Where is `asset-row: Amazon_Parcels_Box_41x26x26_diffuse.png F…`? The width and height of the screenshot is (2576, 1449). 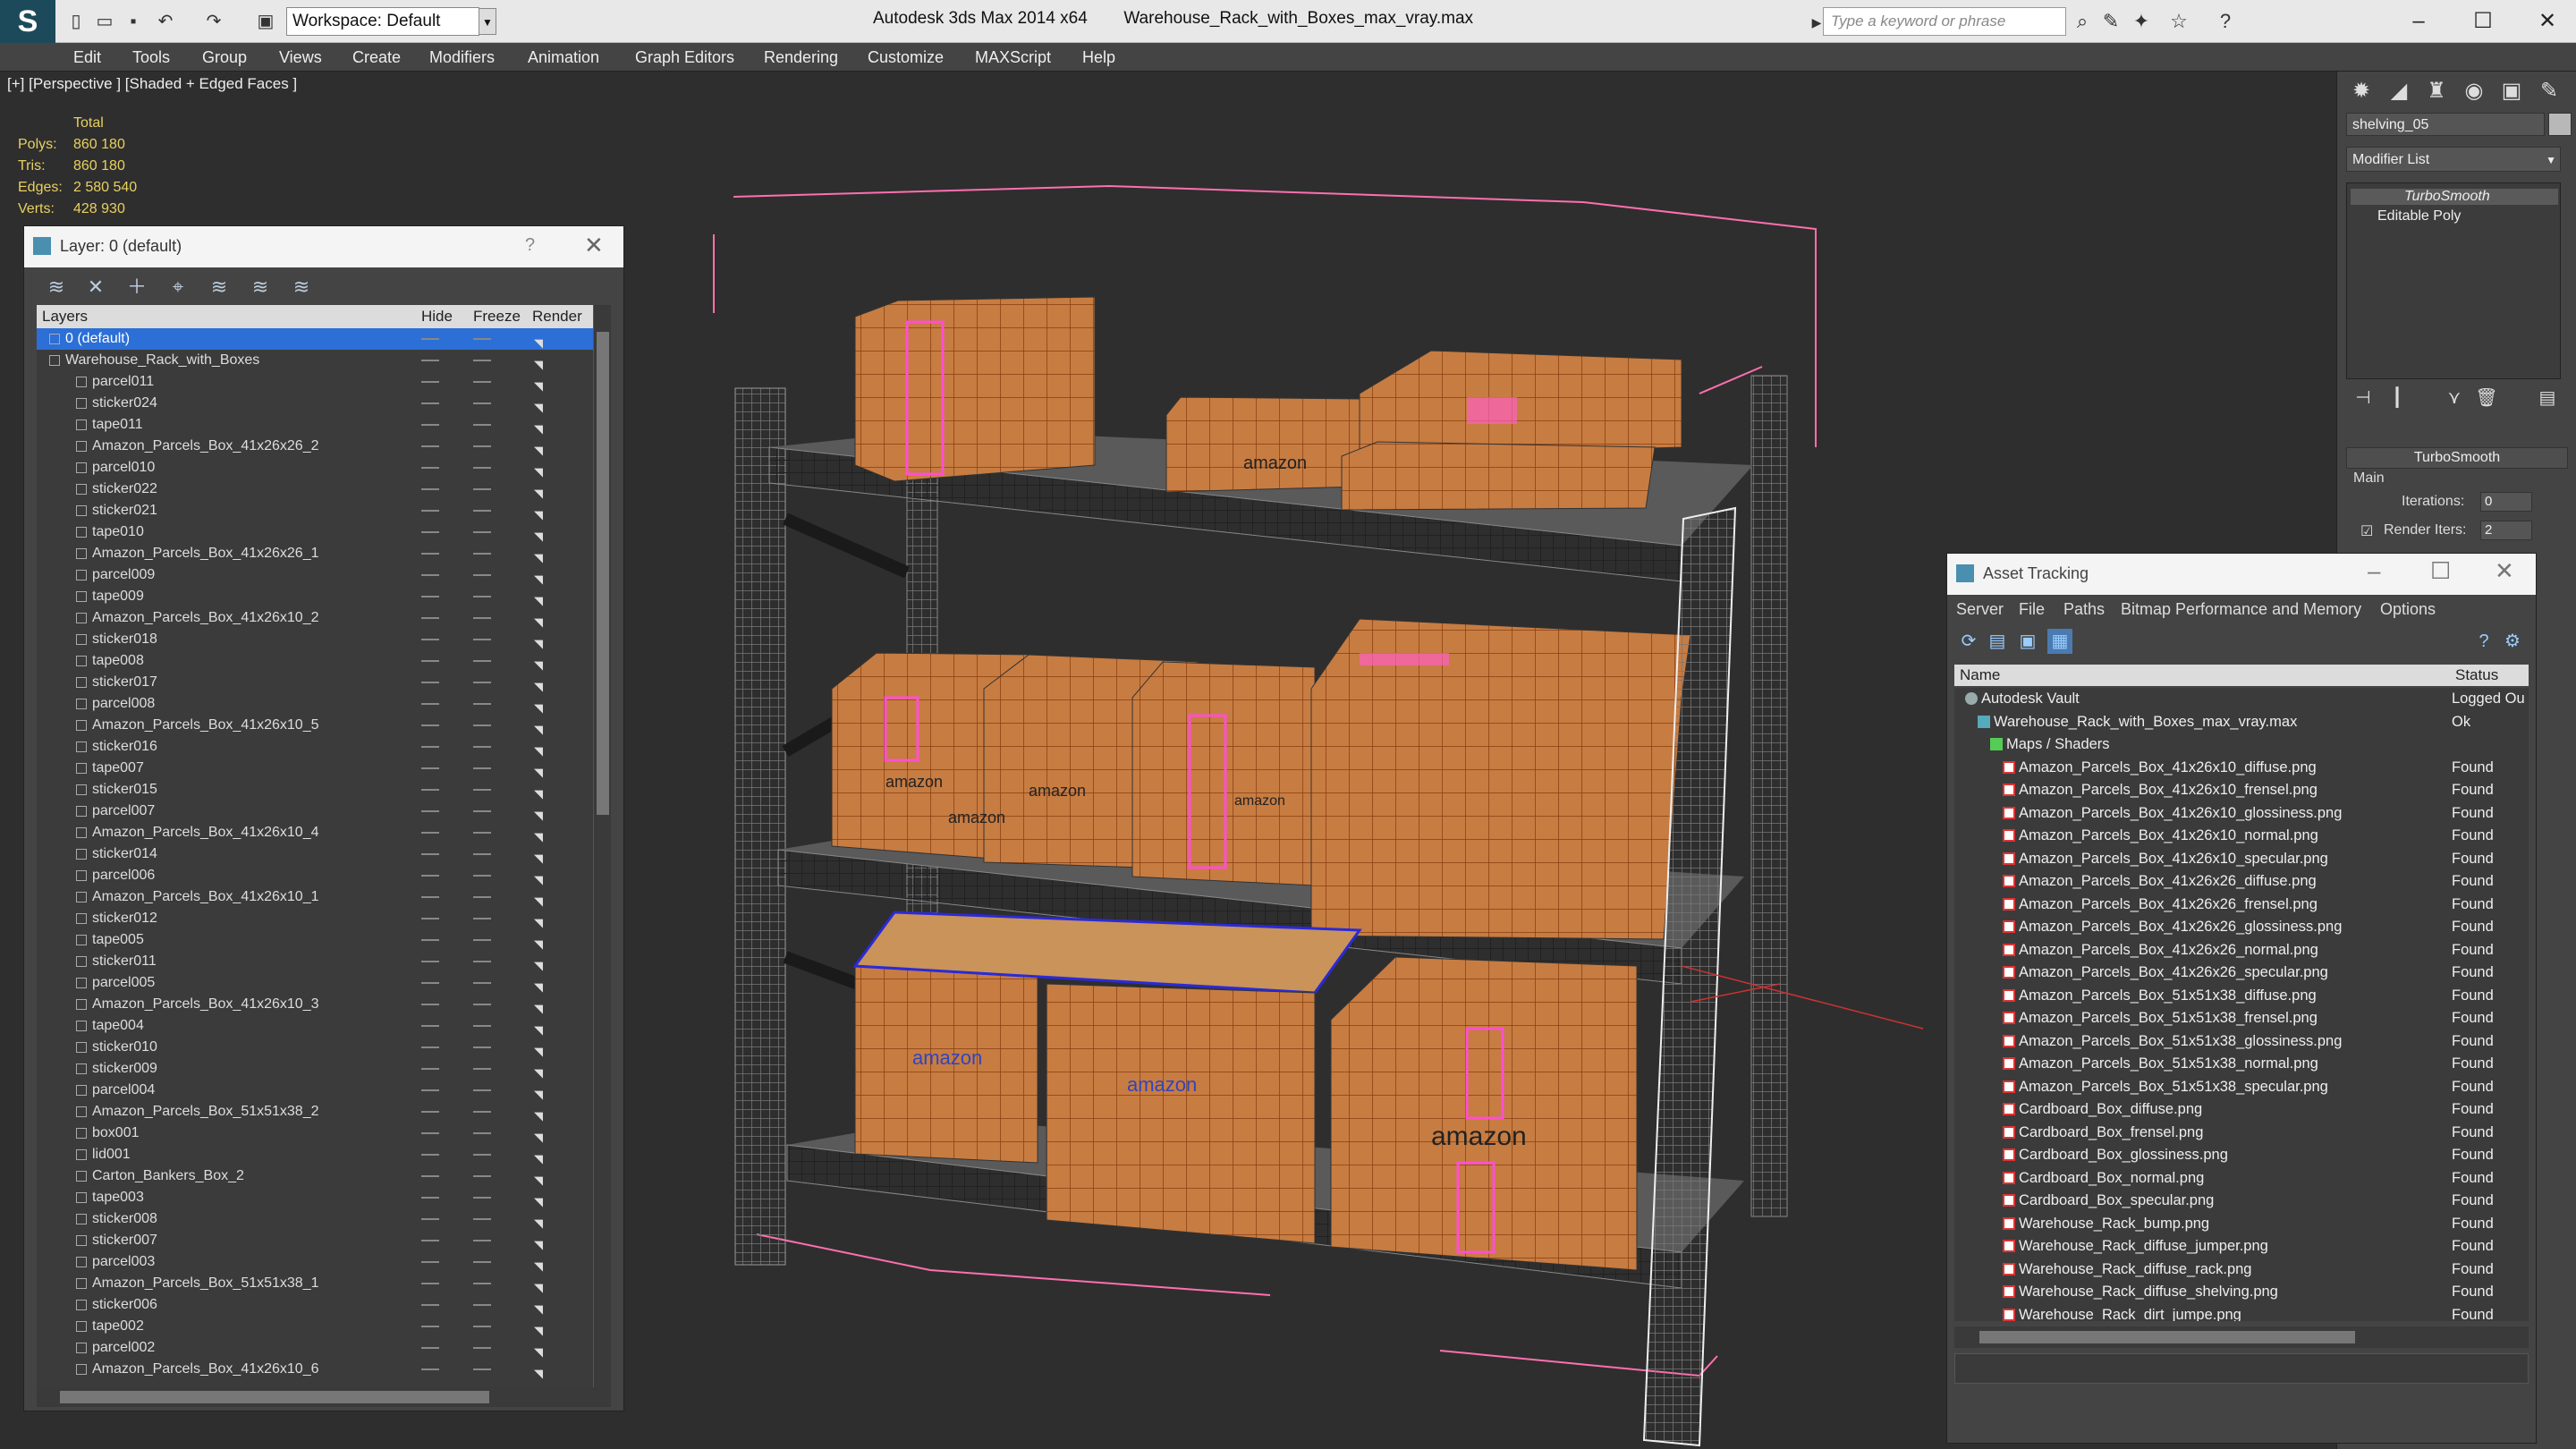 asset-row: Amazon_Parcels_Box_41x26x26_diffuse.png F… is located at coordinates (2241, 882).